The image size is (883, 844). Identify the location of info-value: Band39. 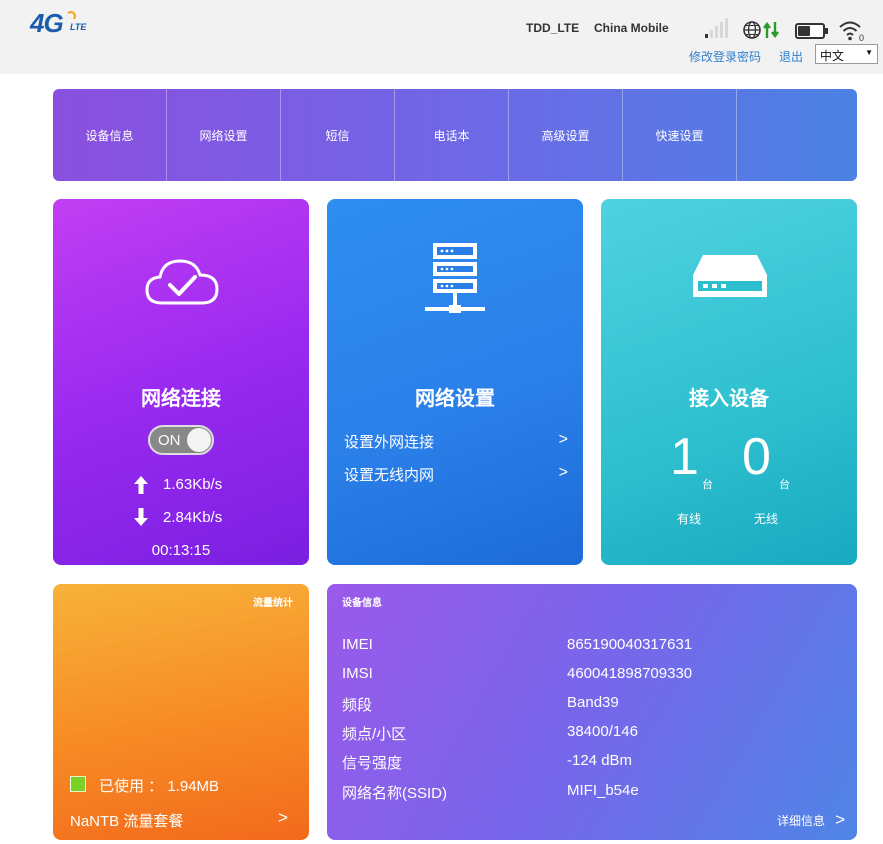
(593, 702).